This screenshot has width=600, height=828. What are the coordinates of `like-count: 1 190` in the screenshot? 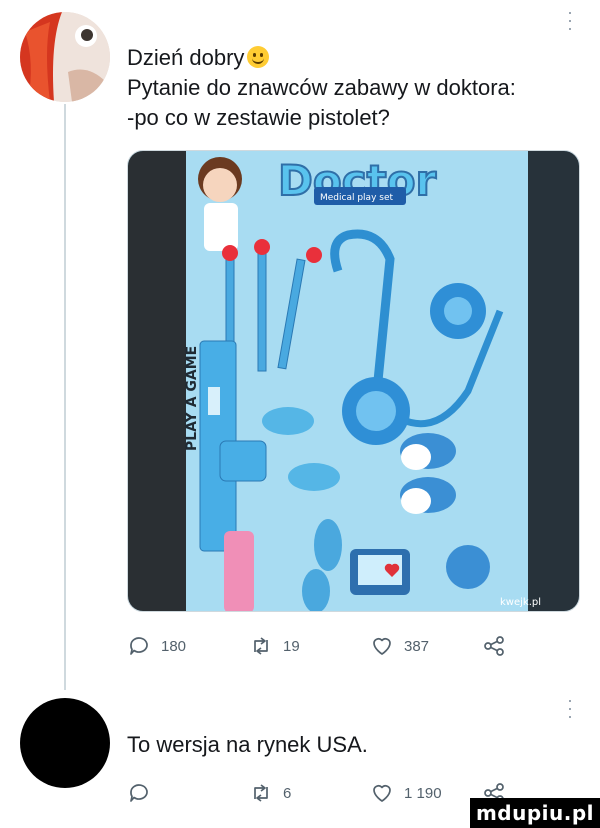 It's located at (423, 793).